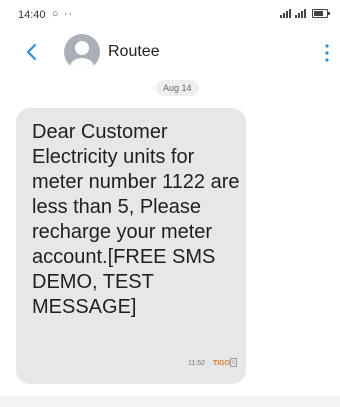 The image size is (340, 407). Describe the element at coordinates (170, 14) in the screenshot. I see `status-bar: 14:40 ○ ··` at that location.